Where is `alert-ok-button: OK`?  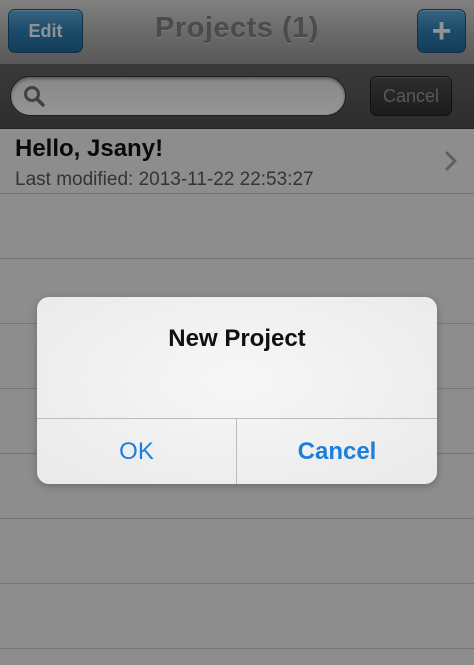 alert-ok-button: OK is located at coordinates (136, 451).